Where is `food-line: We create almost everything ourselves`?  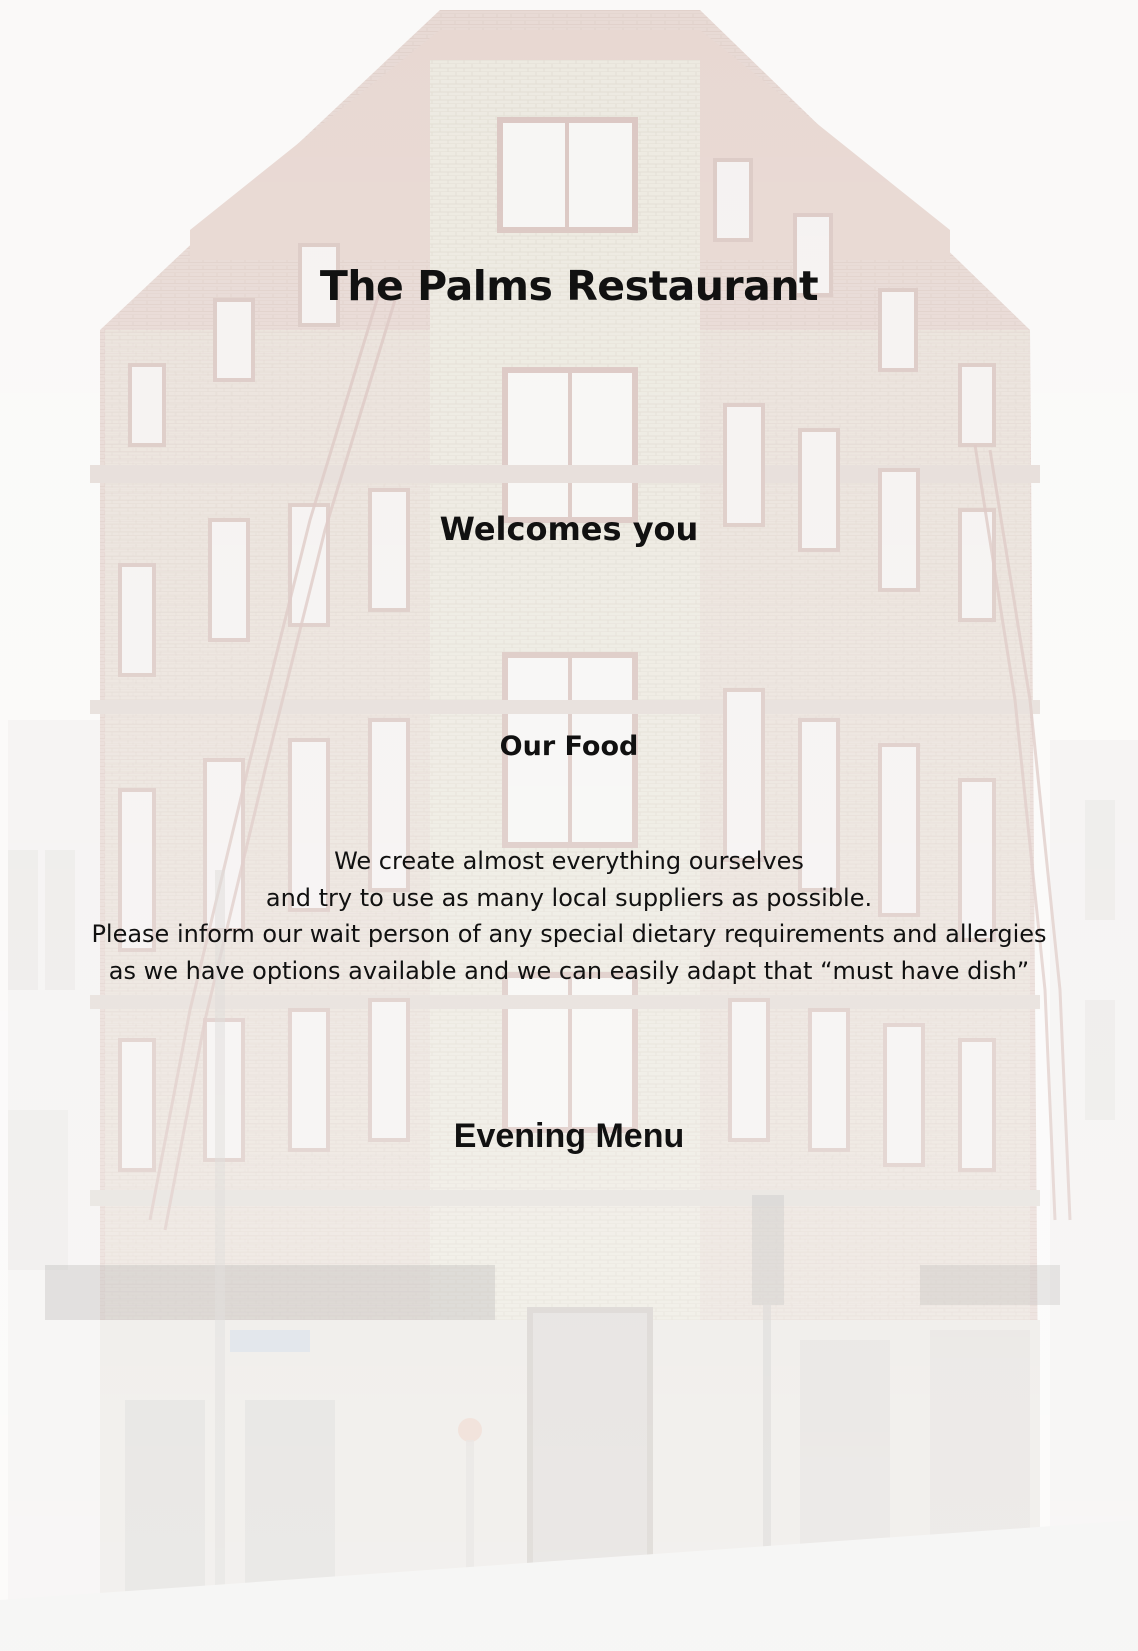 food-line: We create almost everything ourselves is located at coordinates (569, 861).